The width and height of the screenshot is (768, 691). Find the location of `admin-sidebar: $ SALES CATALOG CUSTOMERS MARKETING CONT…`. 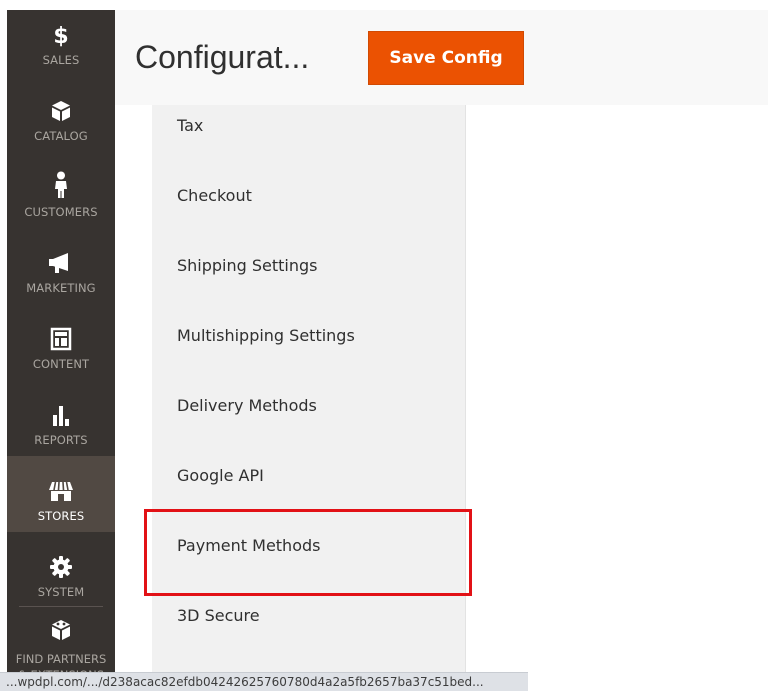

admin-sidebar: $ SALES CATALOG CUSTOMERS MARKETING CONT… is located at coordinates (61, 350).